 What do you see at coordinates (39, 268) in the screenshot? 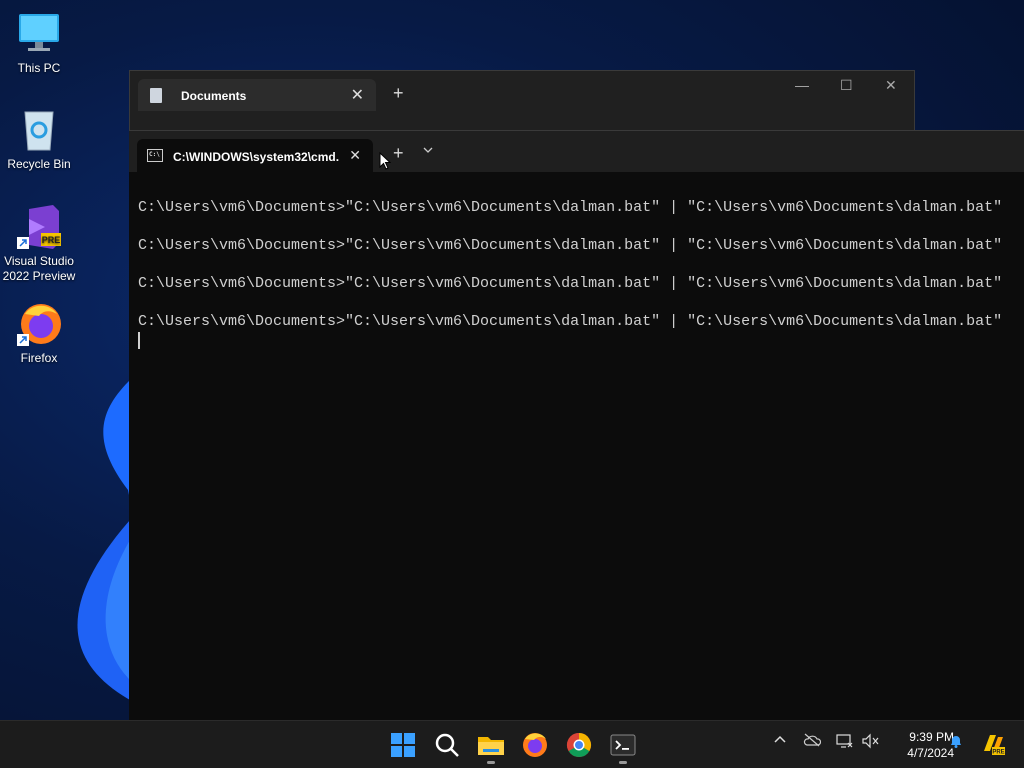
I see `desktop-icon-label: Visual Studio 2022 Preview` at bounding box center [39, 268].